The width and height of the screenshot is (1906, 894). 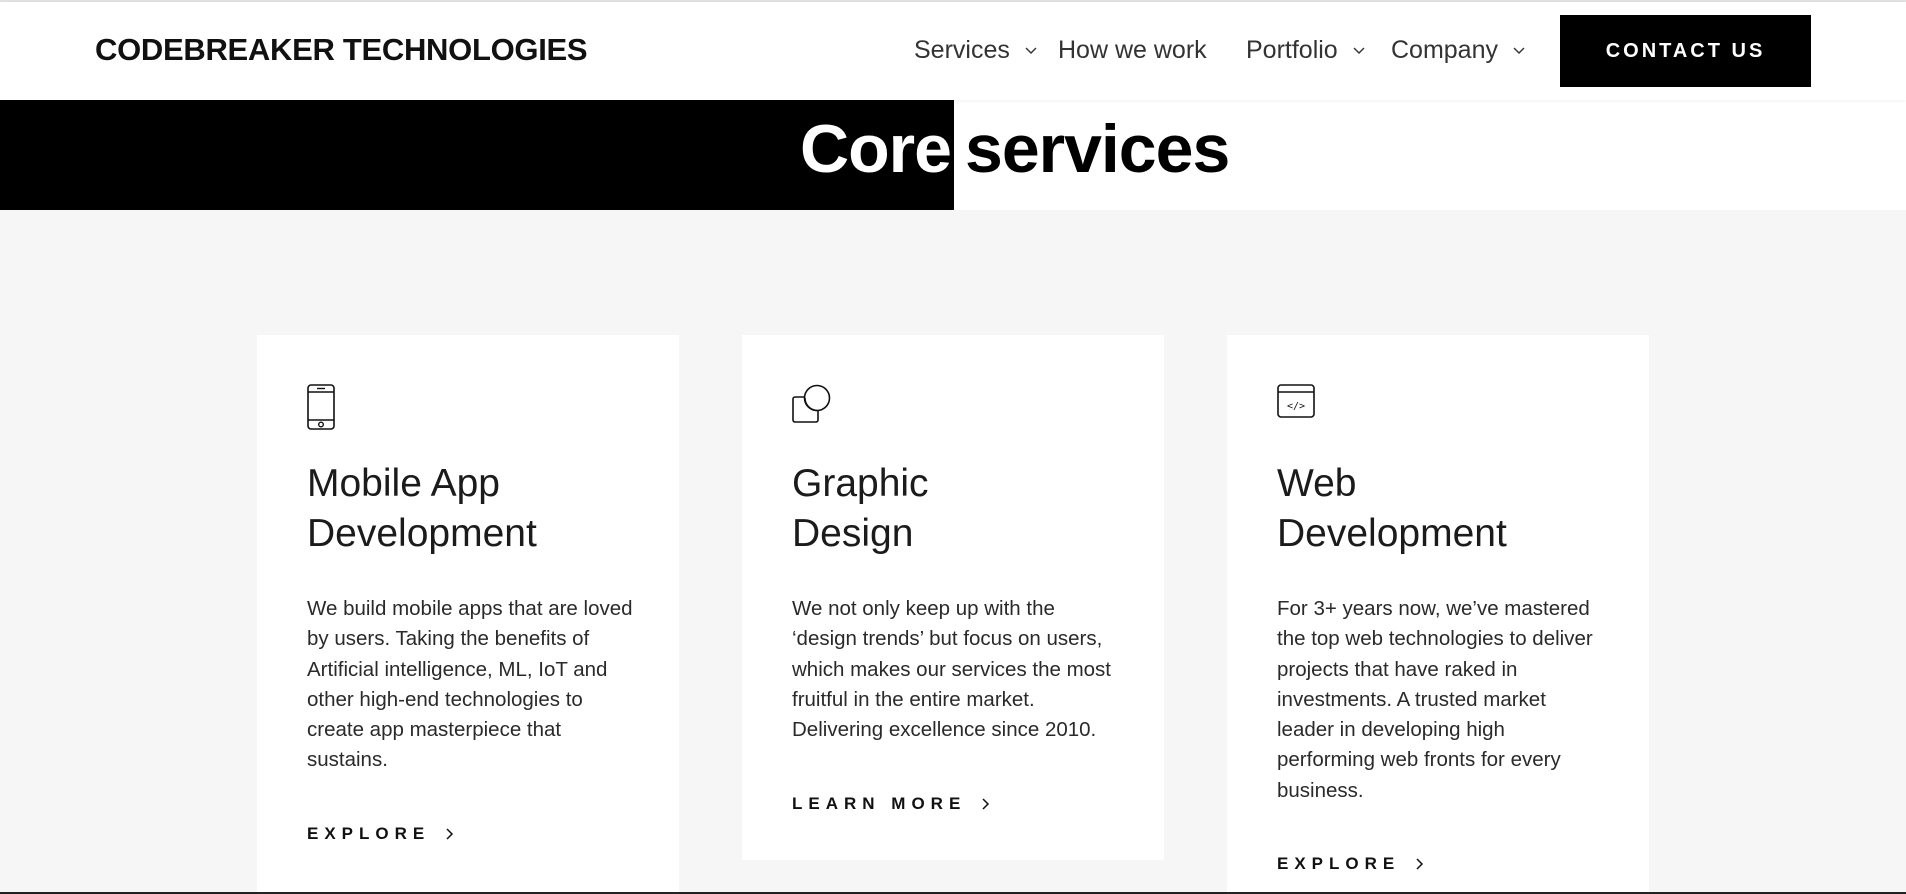 I want to click on hero-title-core: Core, so click(x=876, y=149).